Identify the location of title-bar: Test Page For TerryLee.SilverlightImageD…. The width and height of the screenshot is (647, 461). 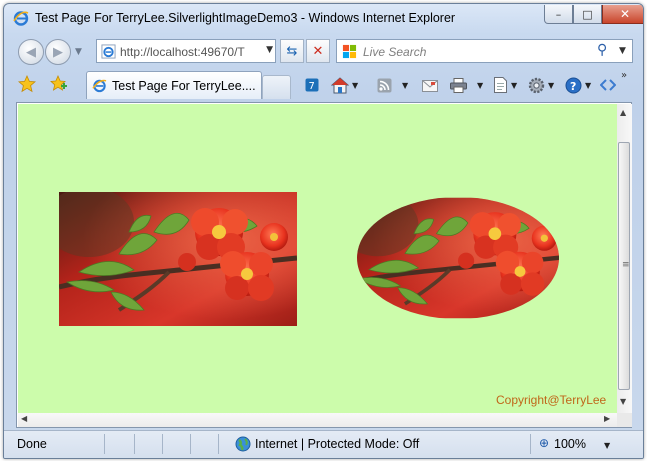
(323, 19).